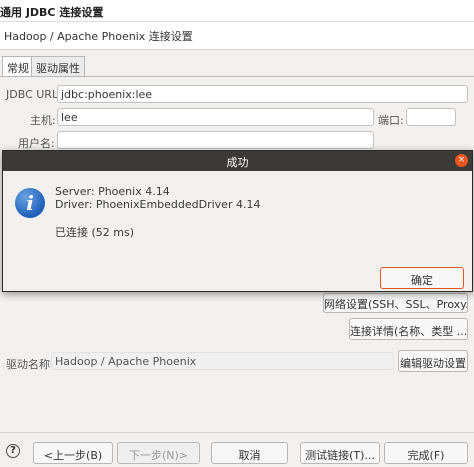 The image size is (474, 467). Describe the element at coordinates (222, 361) in the screenshot. I see `driver-name-field: Hadoop / Apache Phoenix` at that location.